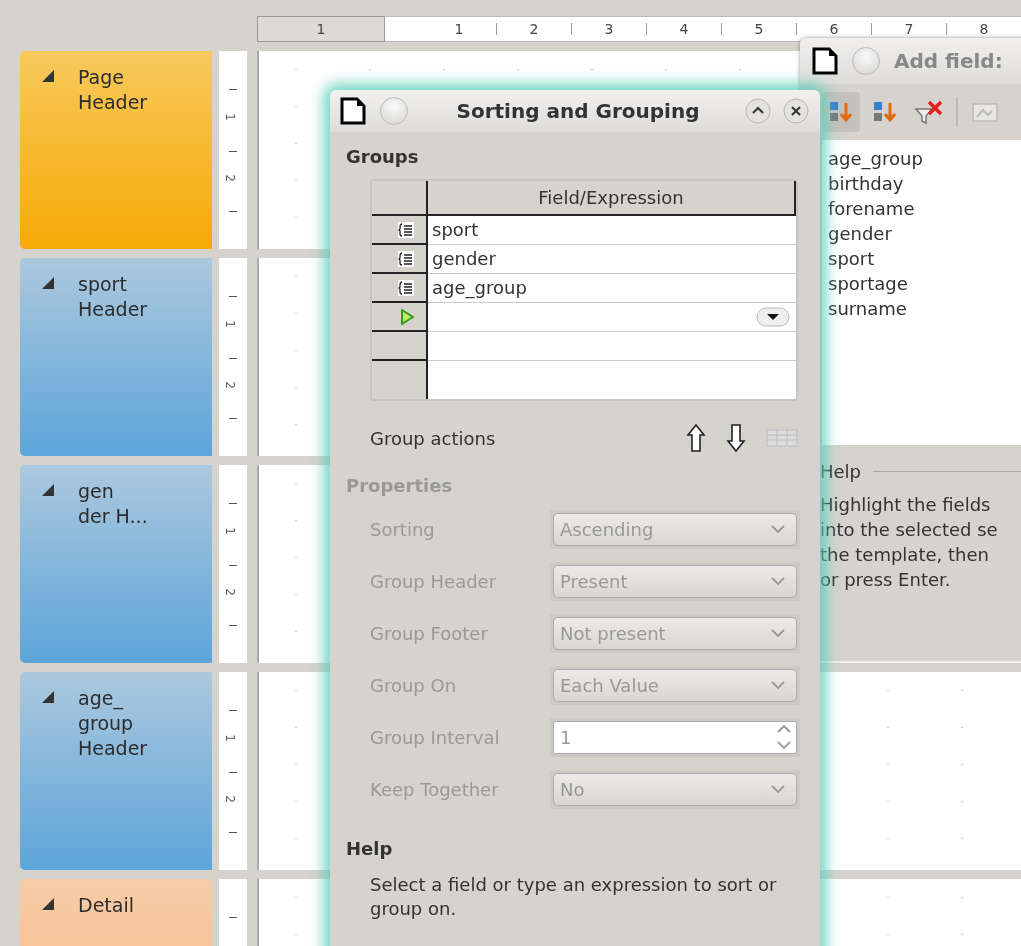 Image resolution: width=1021 pixels, height=946 pixels. What do you see at coordinates (759, 29) in the screenshot?
I see `ruler-number: 5` at bounding box center [759, 29].